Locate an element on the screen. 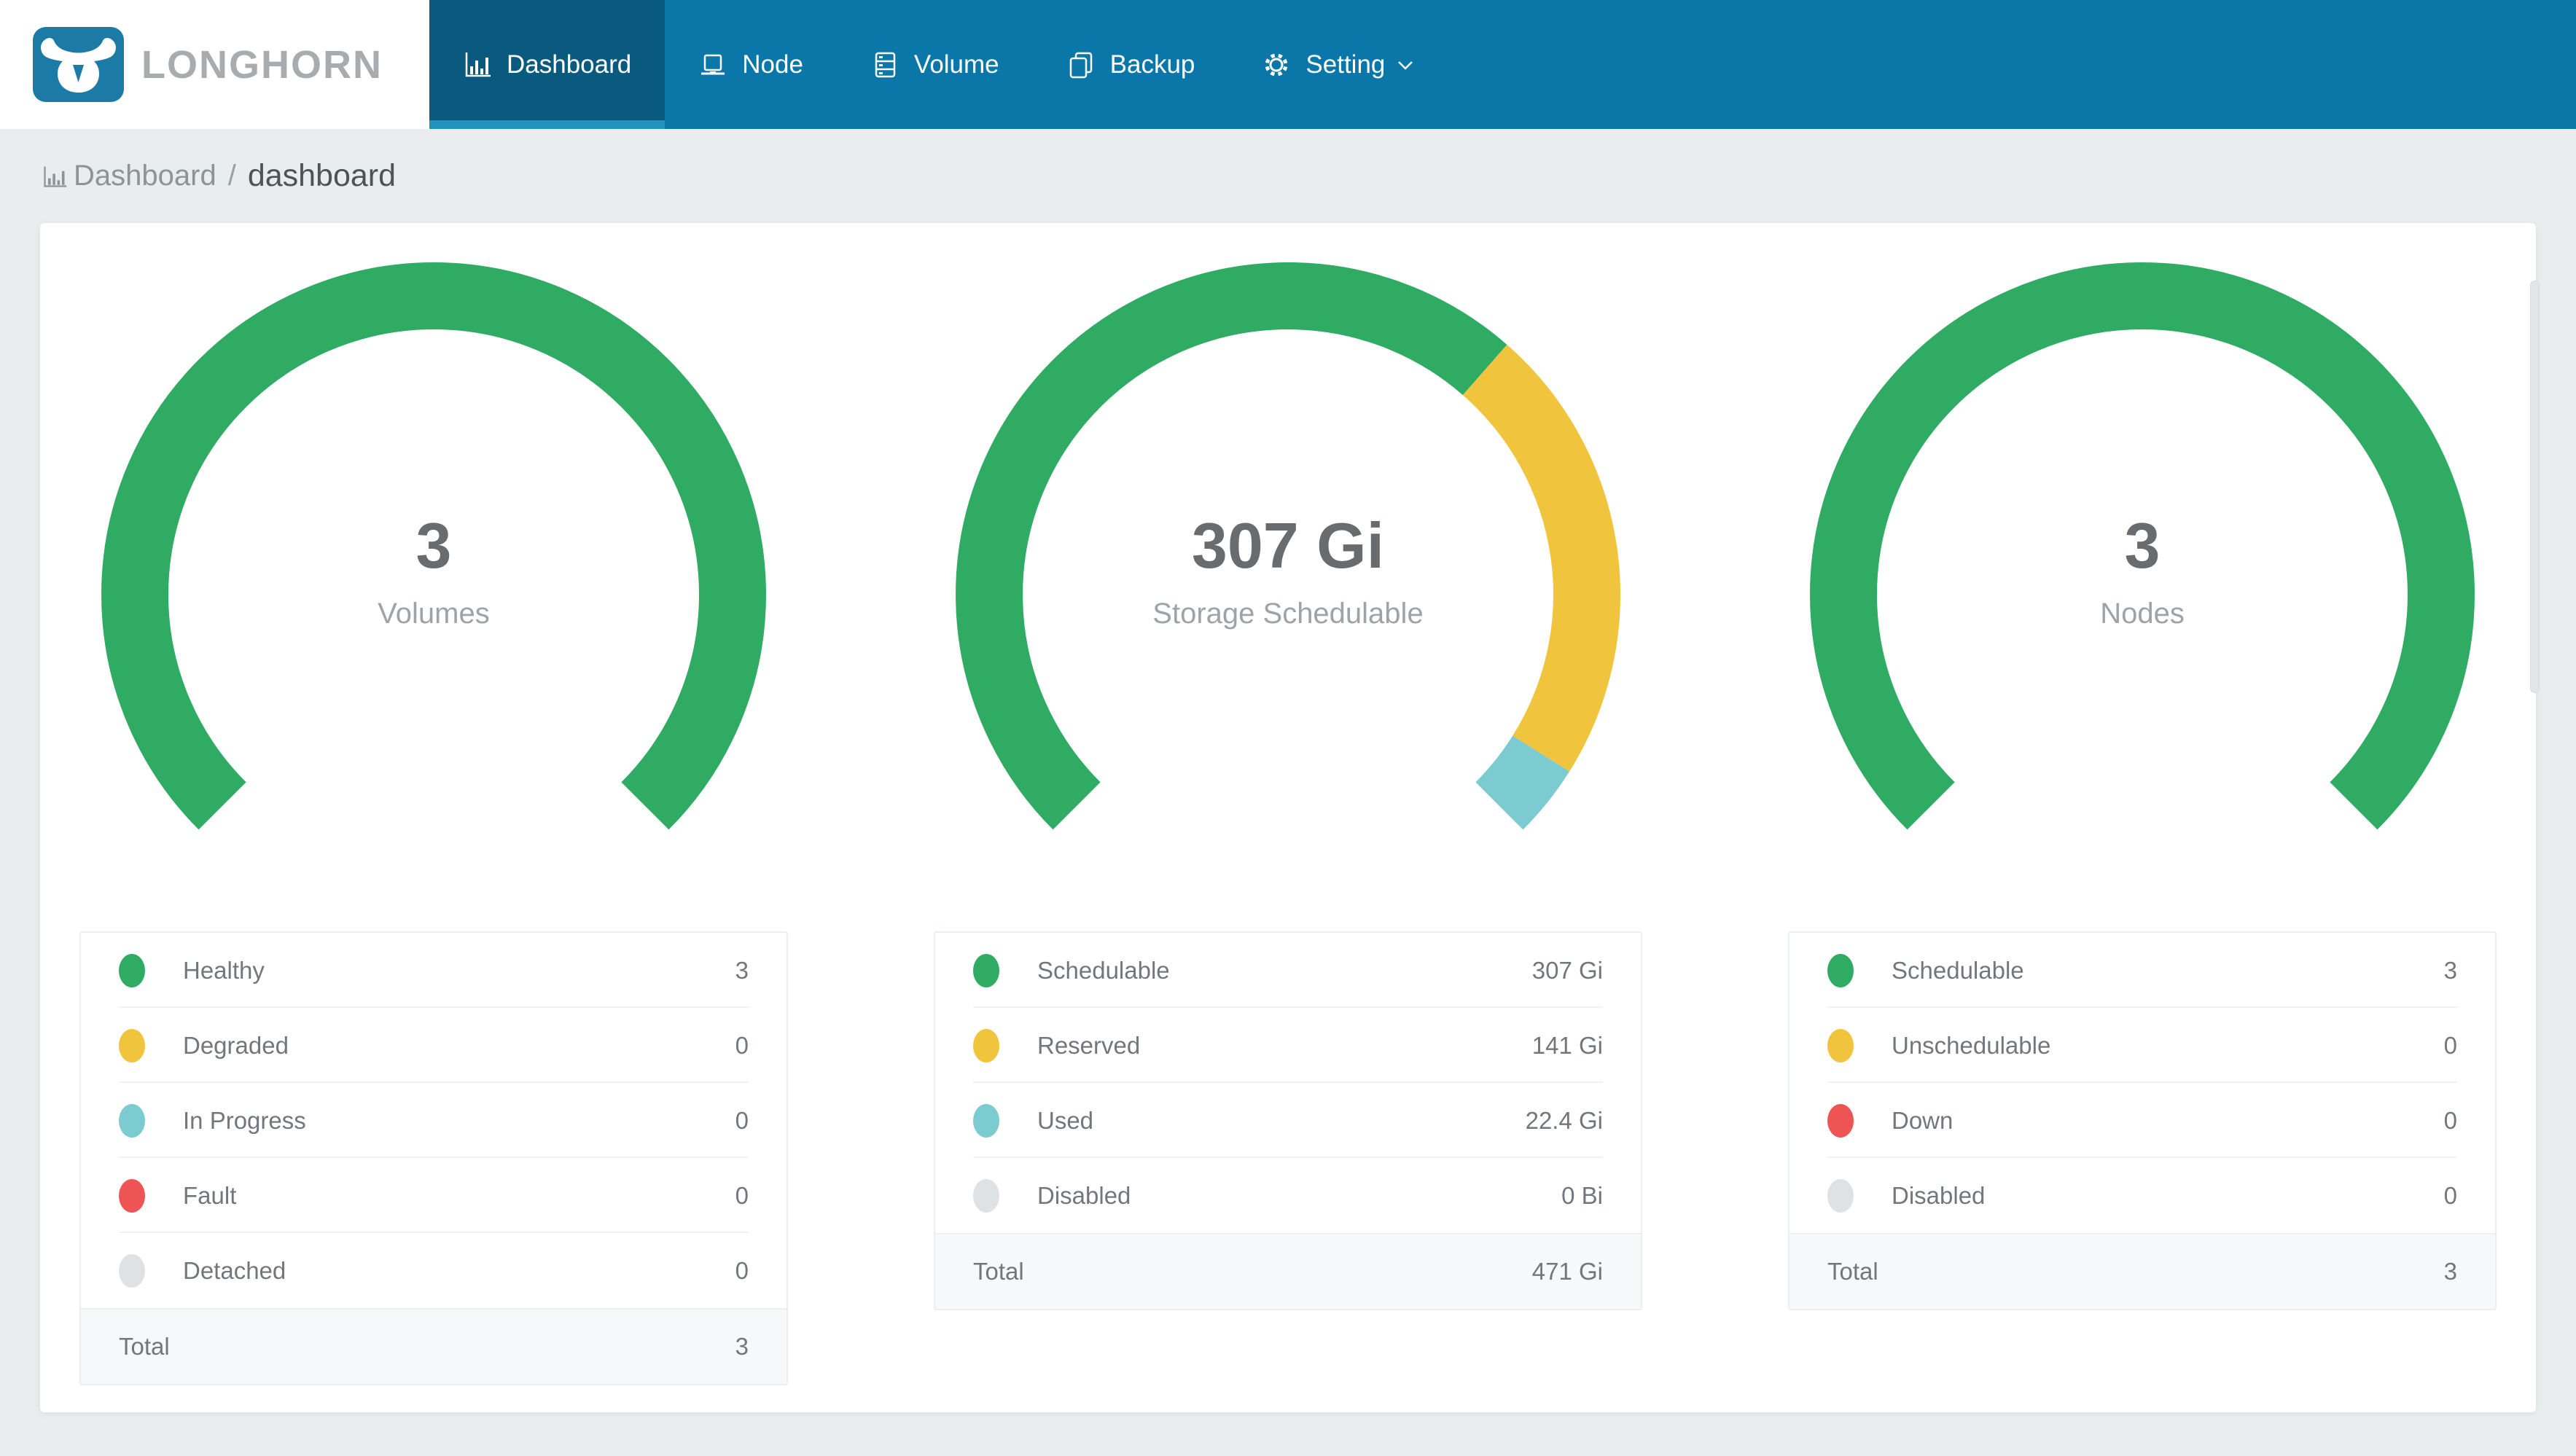 Image resolution: width=2576 pixels, height=1456 pixels. longhorn-bull-icon is located at coordinates (78, 64).